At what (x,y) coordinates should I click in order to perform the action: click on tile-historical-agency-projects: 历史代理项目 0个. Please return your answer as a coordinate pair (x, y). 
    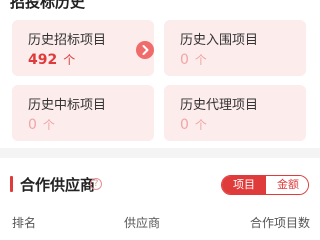
    Looking at the image, I should click on (235, 113).